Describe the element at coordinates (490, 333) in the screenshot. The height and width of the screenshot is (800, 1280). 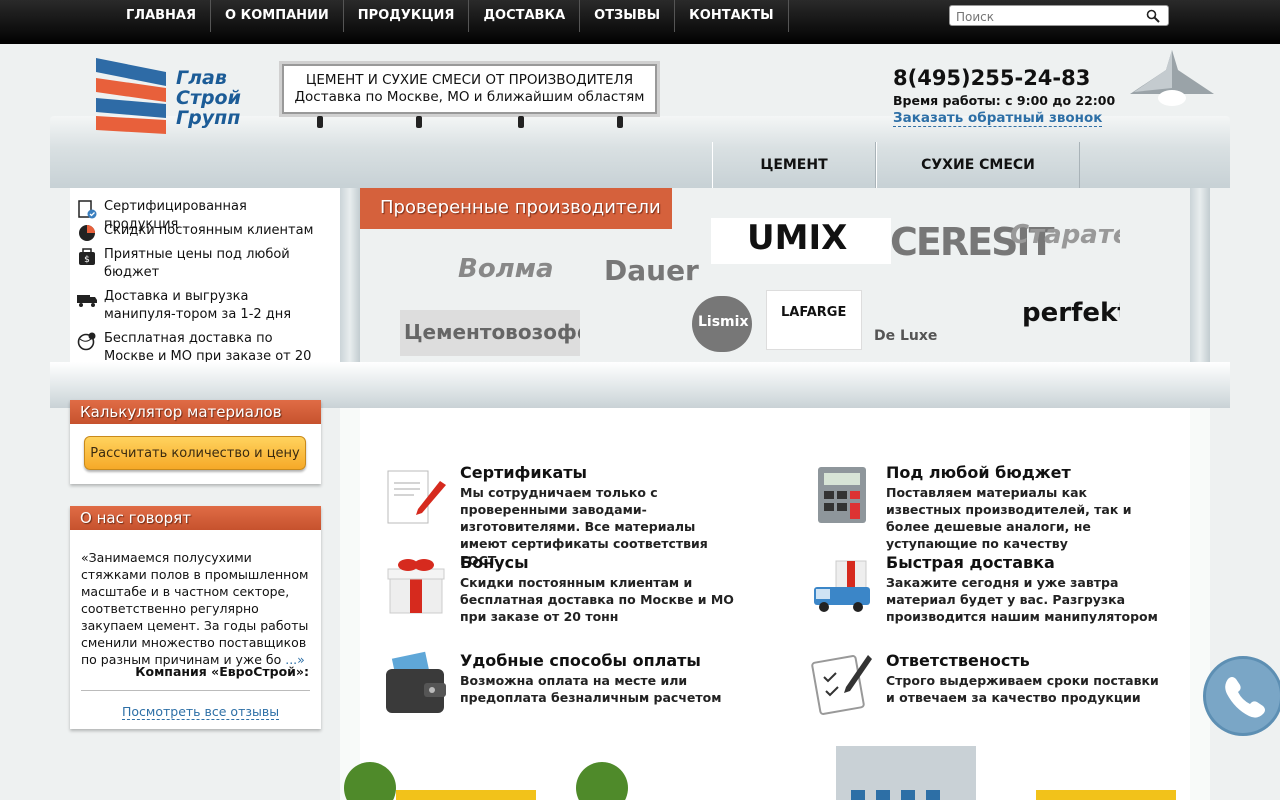
I see `brand-logo-cementovozoff: Цементовозофф` at that location.